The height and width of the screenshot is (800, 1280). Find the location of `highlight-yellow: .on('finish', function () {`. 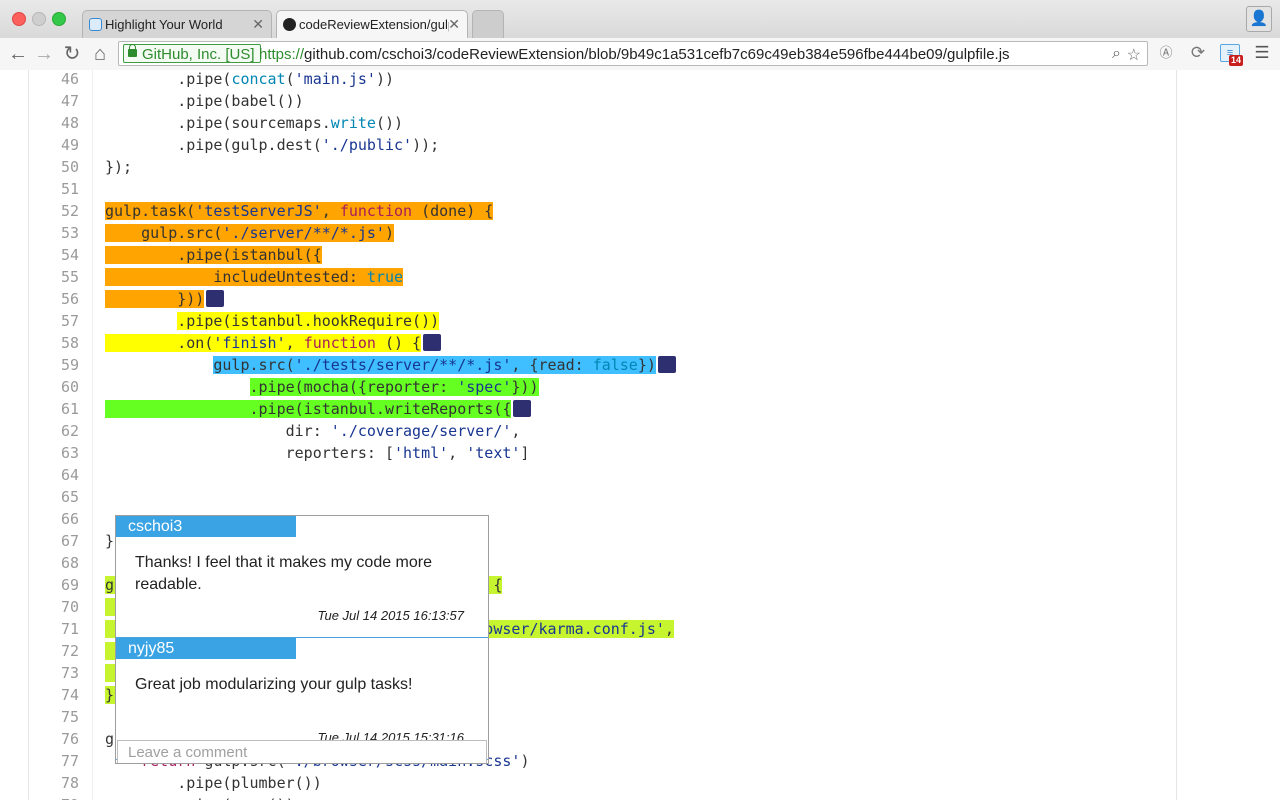

highlight-yellow: .on('finish', function () { is located at coordinates (263, 343).